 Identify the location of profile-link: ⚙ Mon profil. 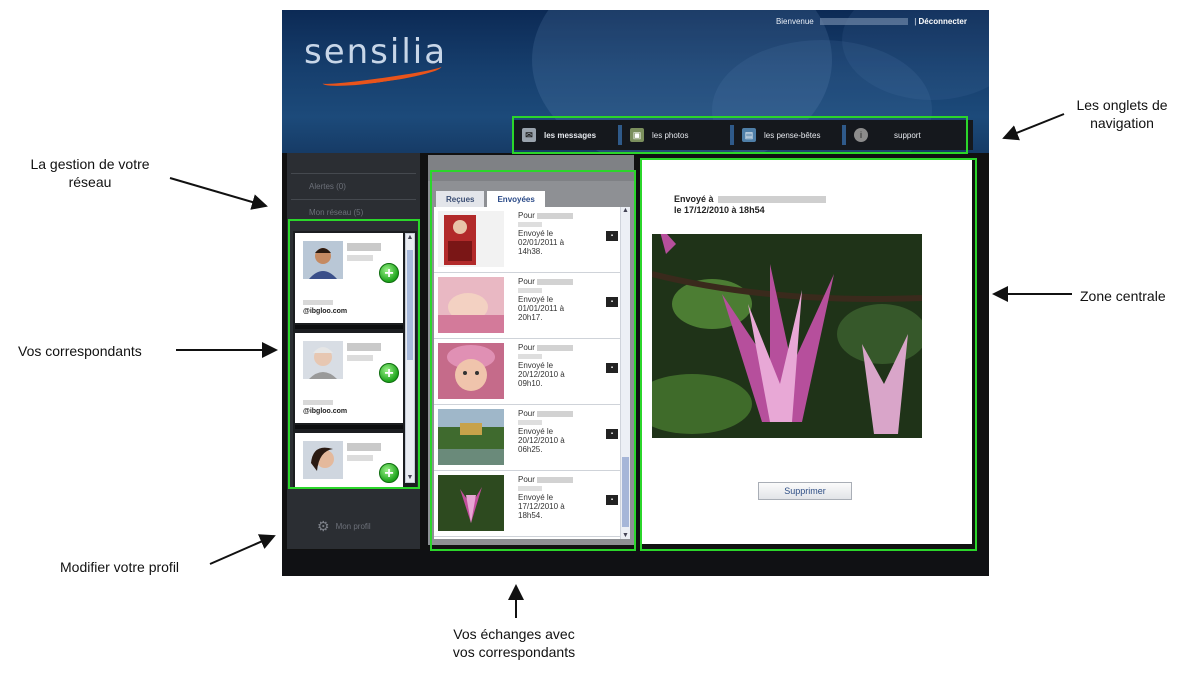
(344, 526).